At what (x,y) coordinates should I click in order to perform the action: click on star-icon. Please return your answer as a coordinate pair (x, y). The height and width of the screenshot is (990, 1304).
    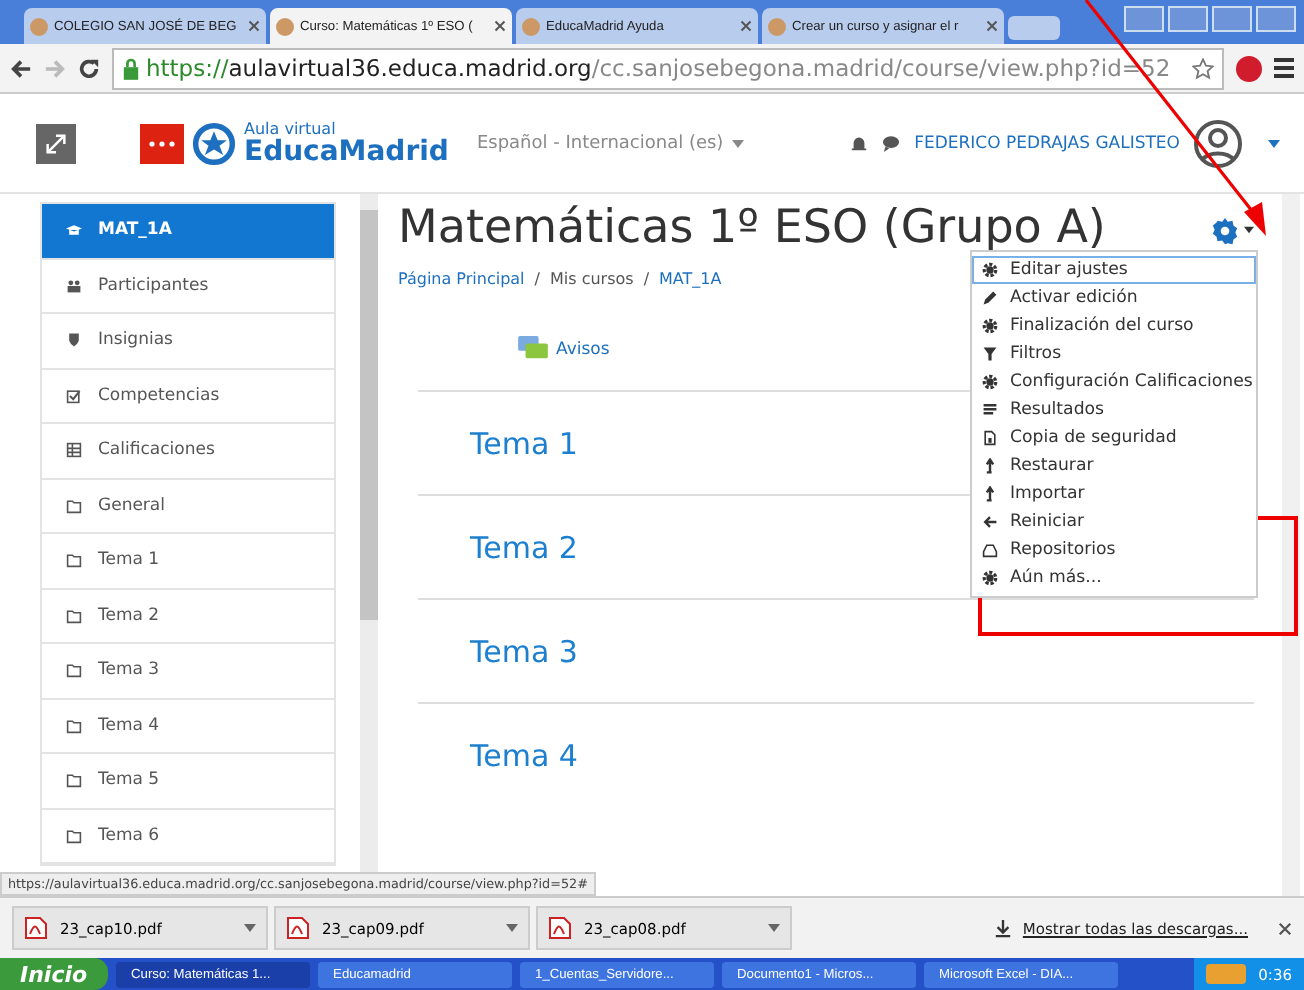
    Looking at the image, I should click on (1203, 68).